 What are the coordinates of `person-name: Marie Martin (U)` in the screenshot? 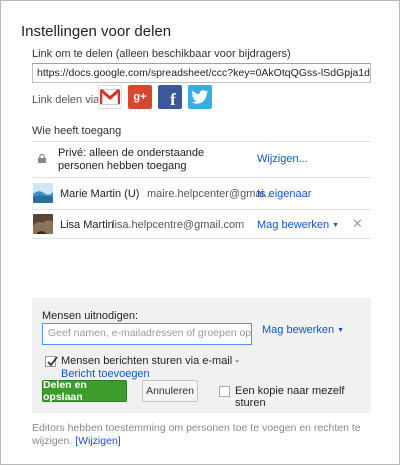 It's located at (100, 194).